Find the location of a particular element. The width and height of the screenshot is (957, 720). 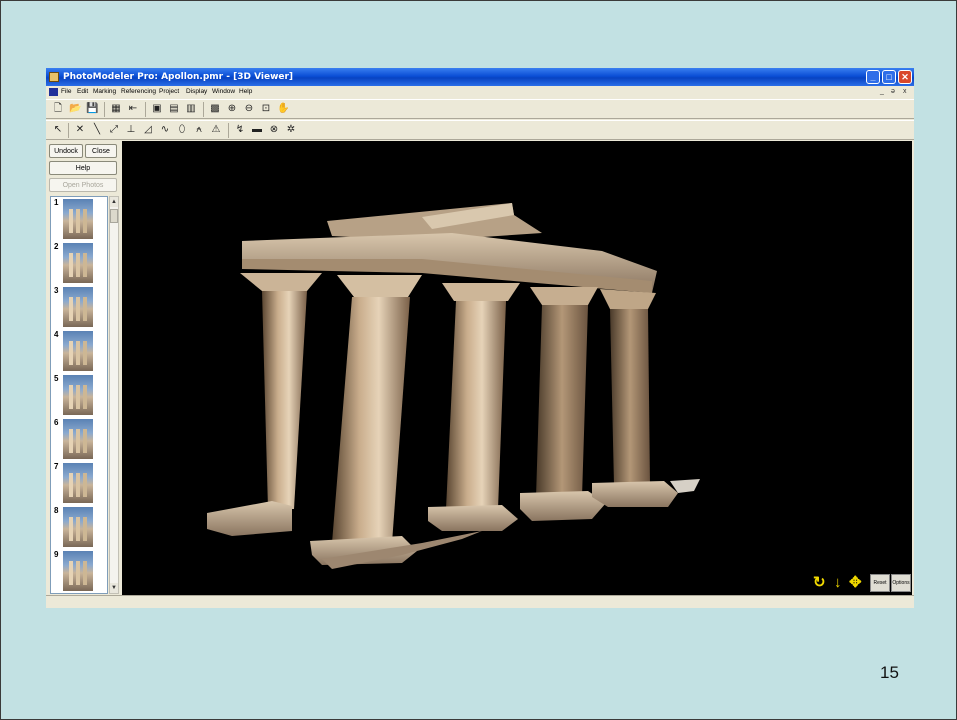

zoom-fit-icon: ⊡ is located at coordinates (266, 109).